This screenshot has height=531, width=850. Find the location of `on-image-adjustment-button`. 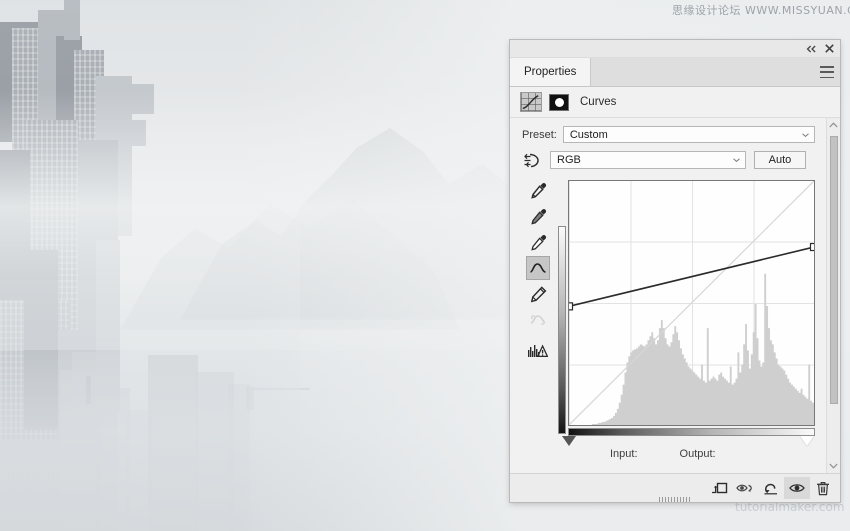

on-image-adjustment-button is located at coordinates (532, 160).